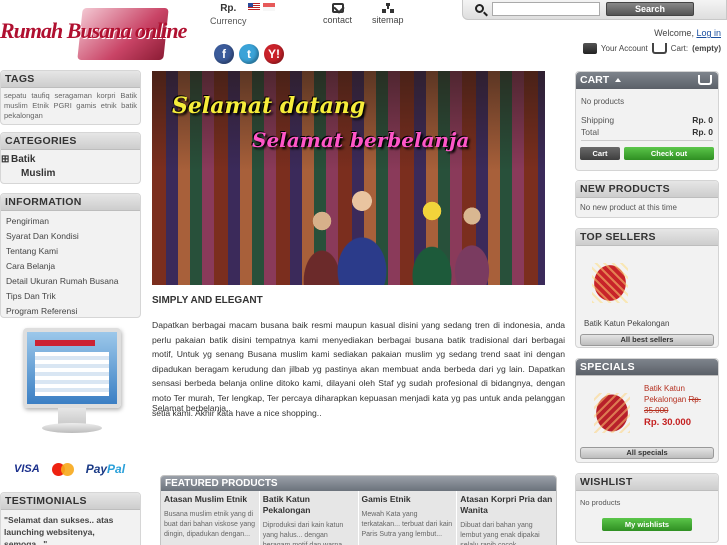  Describe the element at coordinates (647, 132) in the screenshot. I see `cart-total-row: Total Rp. 0` at that location.